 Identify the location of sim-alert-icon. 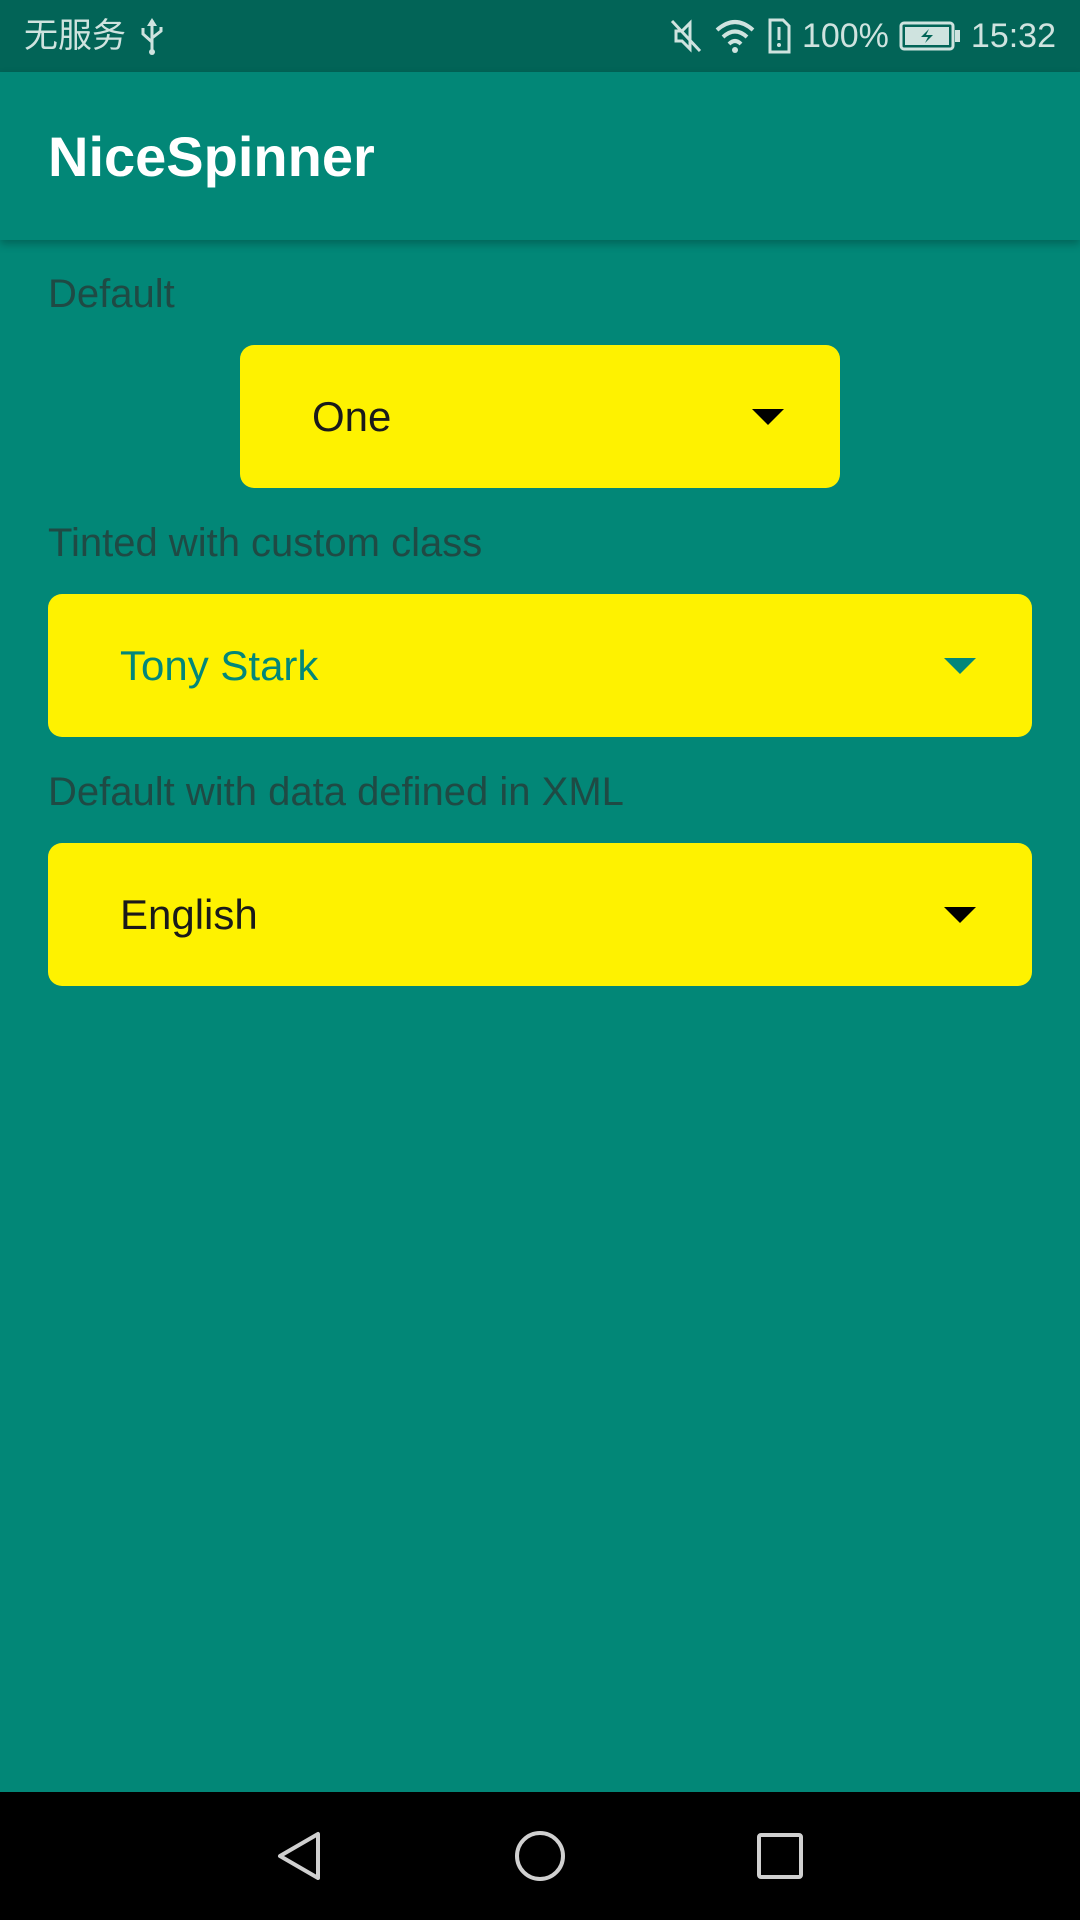
(779, 36).